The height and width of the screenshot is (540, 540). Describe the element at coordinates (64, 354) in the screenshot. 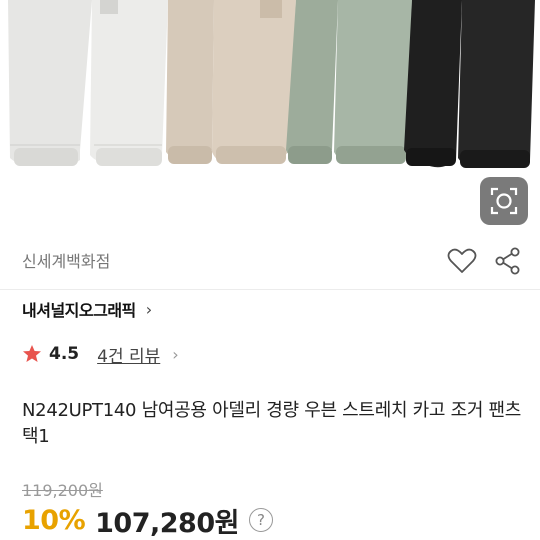

I see `rating-value: 4.5` at that location.